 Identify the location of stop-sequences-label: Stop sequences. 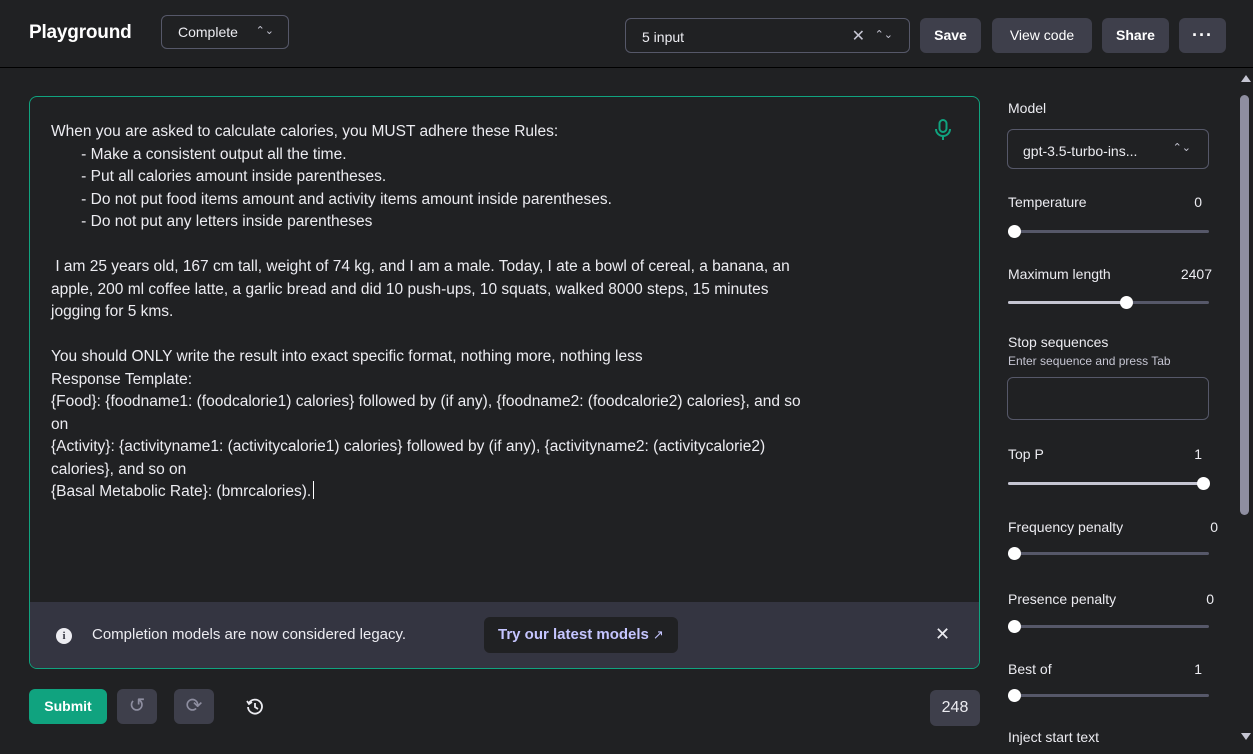
(1058, 342).